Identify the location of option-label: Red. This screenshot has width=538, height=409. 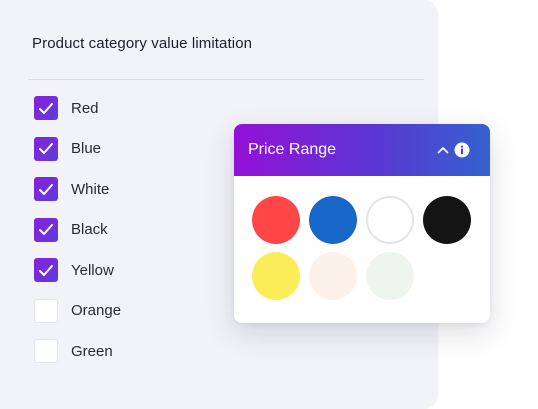
(85, 108).